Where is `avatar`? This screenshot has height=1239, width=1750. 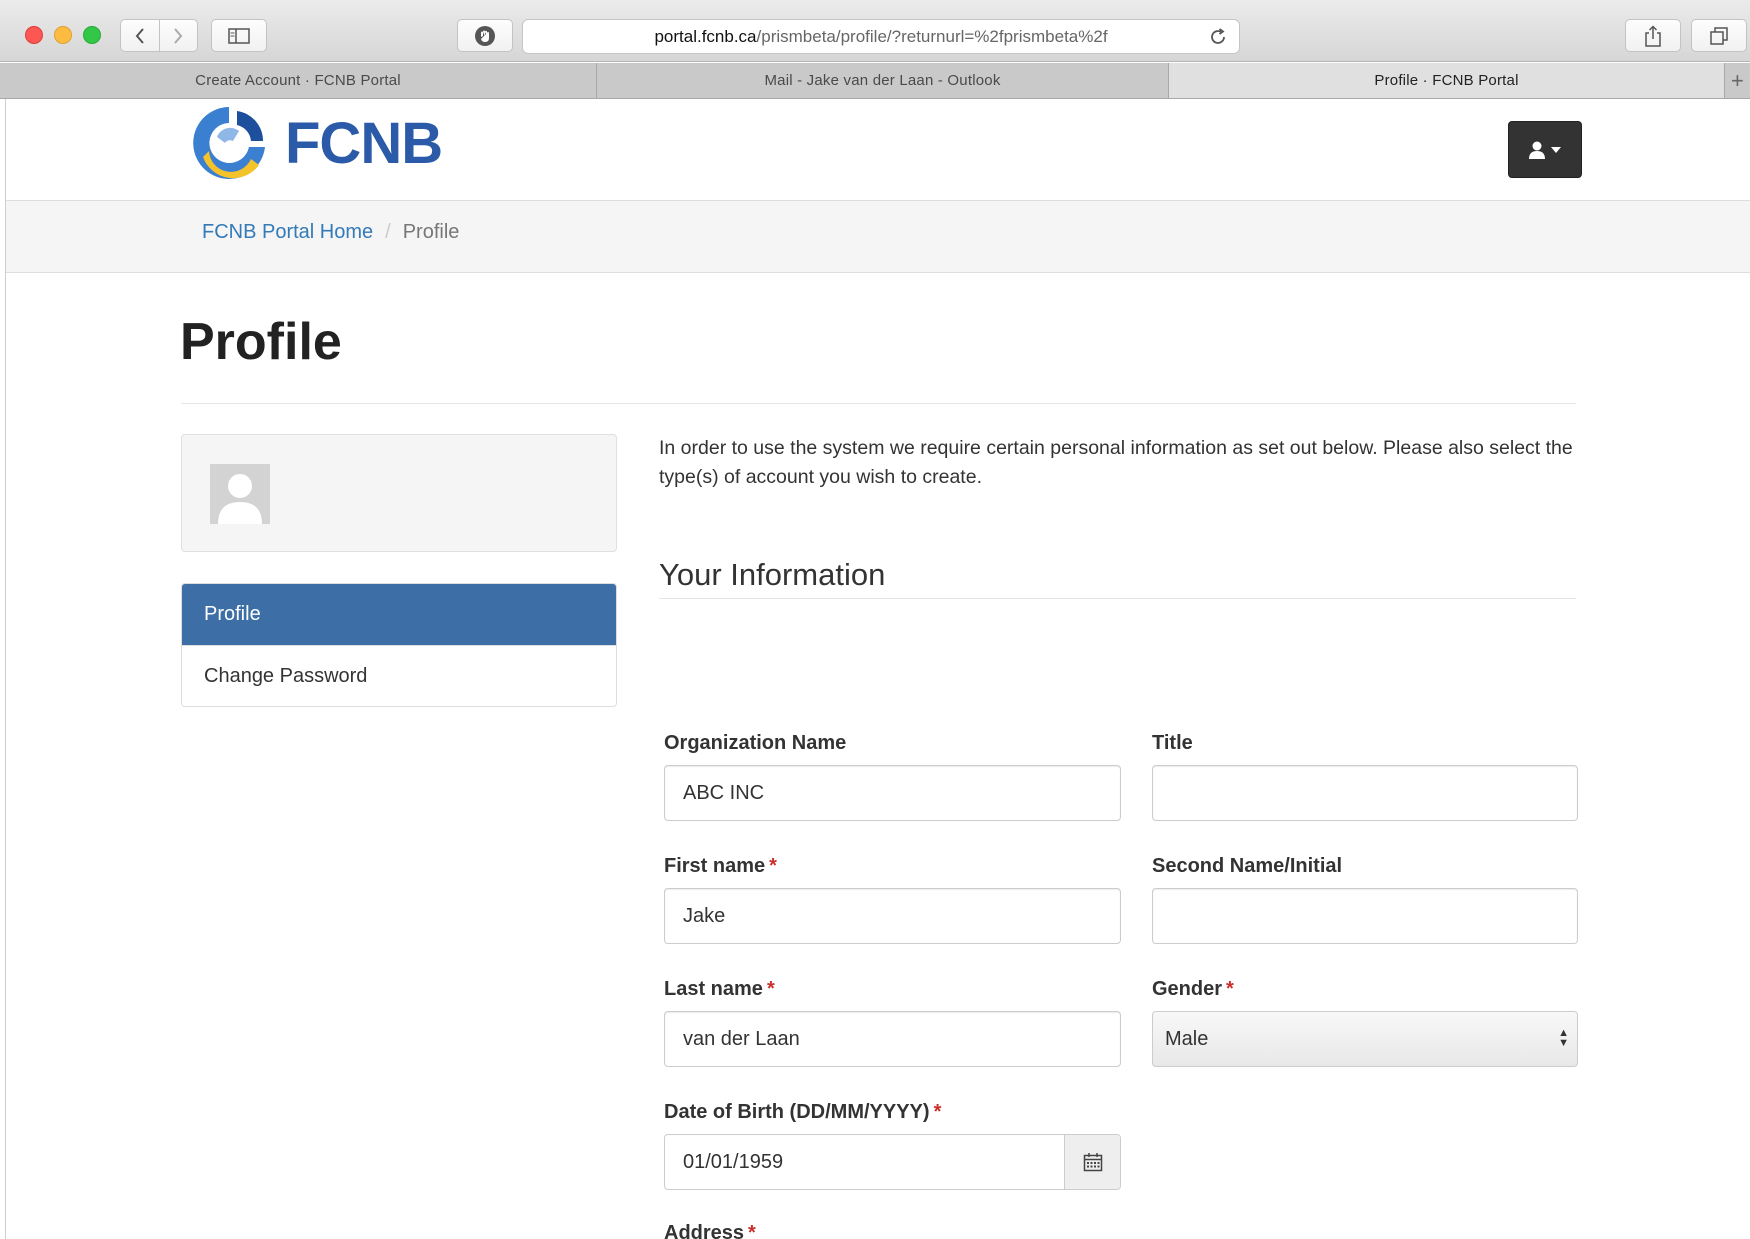 avatar is located at coordinates (240, 494).